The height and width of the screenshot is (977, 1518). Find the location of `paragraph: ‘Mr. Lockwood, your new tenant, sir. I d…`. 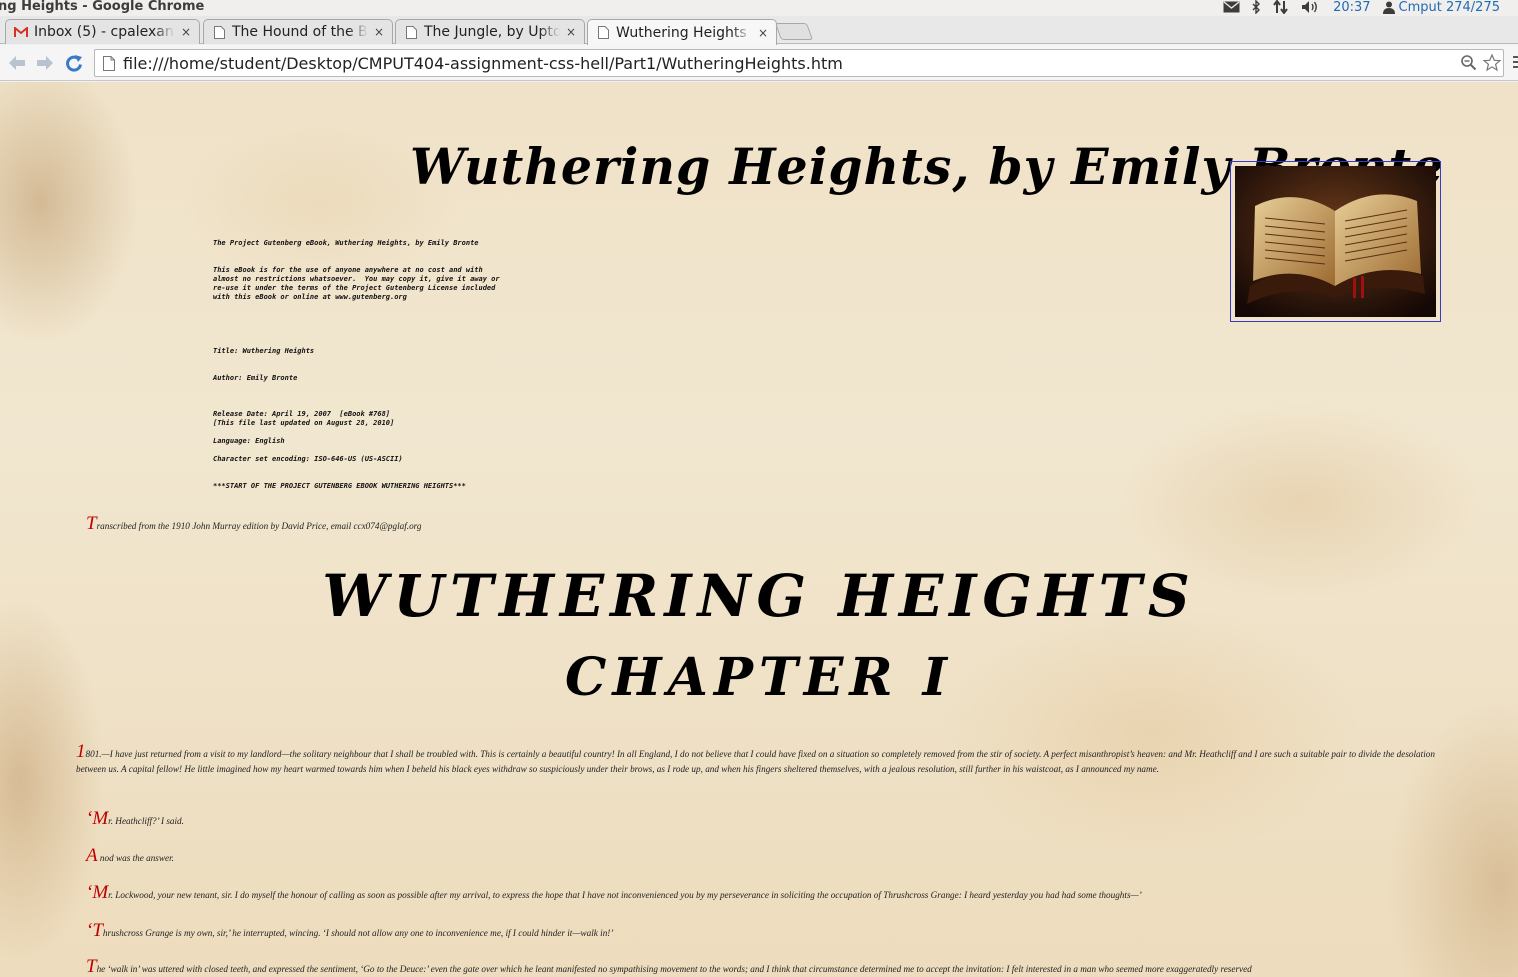

paragraph: ‘Mr. Lockwood, your new tenant, sir. I d… is located at coordinates (771, 892).